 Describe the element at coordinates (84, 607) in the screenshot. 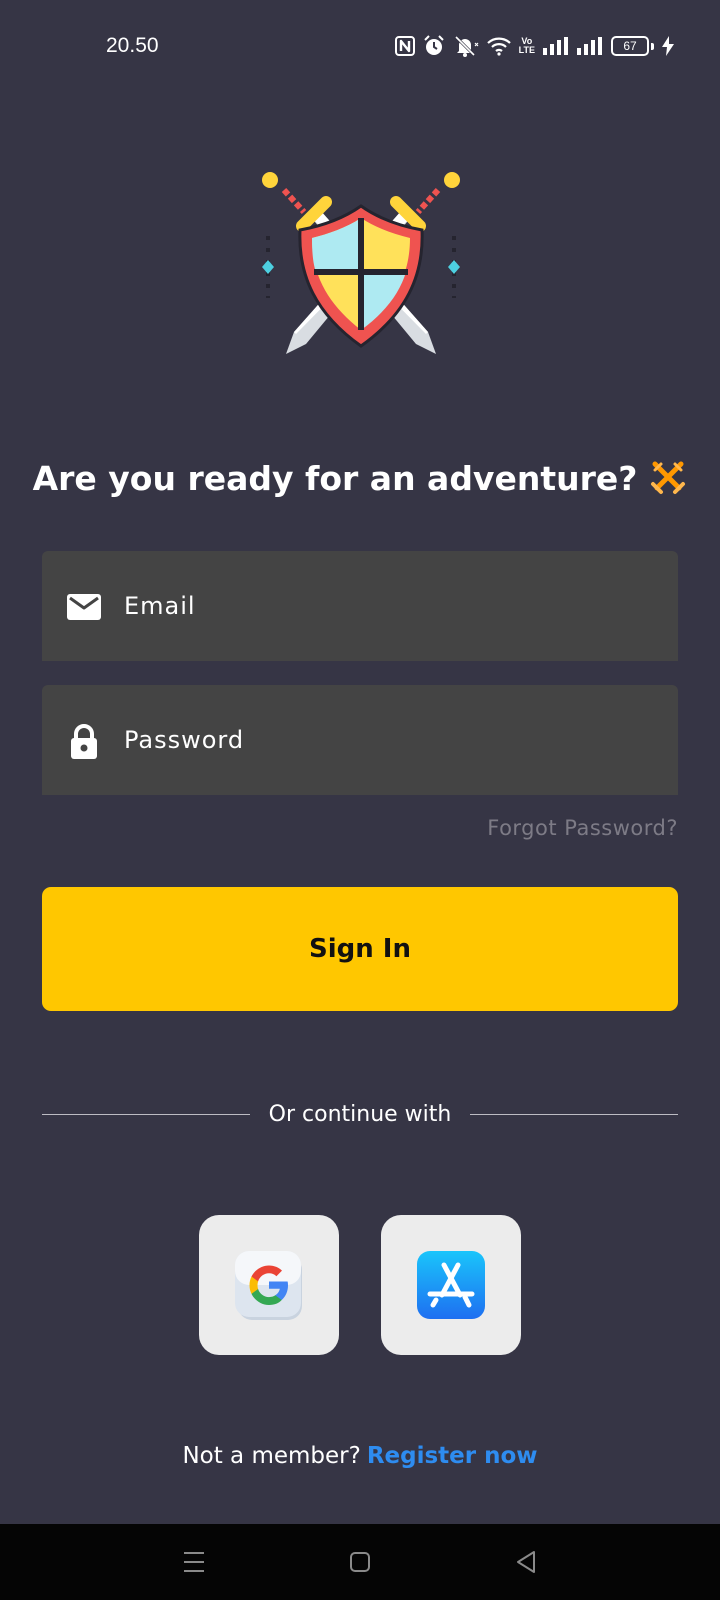

I see `mail-icon` at that location.